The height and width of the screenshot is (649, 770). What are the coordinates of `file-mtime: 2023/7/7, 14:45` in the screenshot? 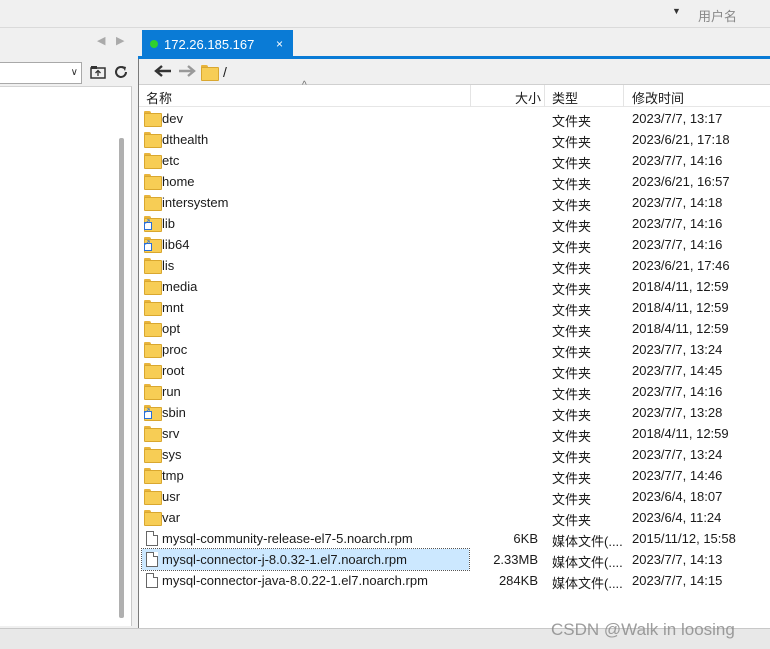 It's located at (677, 370).